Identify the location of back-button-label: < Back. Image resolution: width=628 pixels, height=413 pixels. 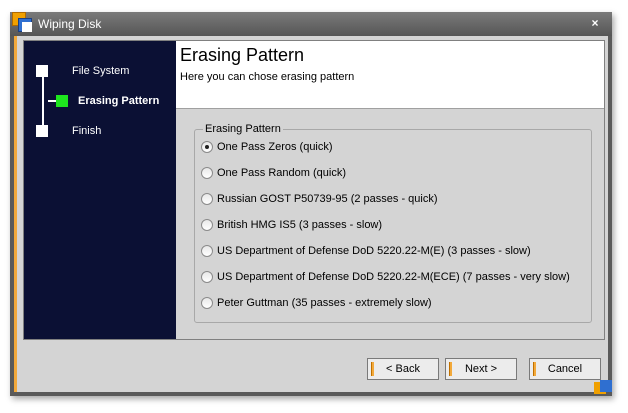
(403, 369).